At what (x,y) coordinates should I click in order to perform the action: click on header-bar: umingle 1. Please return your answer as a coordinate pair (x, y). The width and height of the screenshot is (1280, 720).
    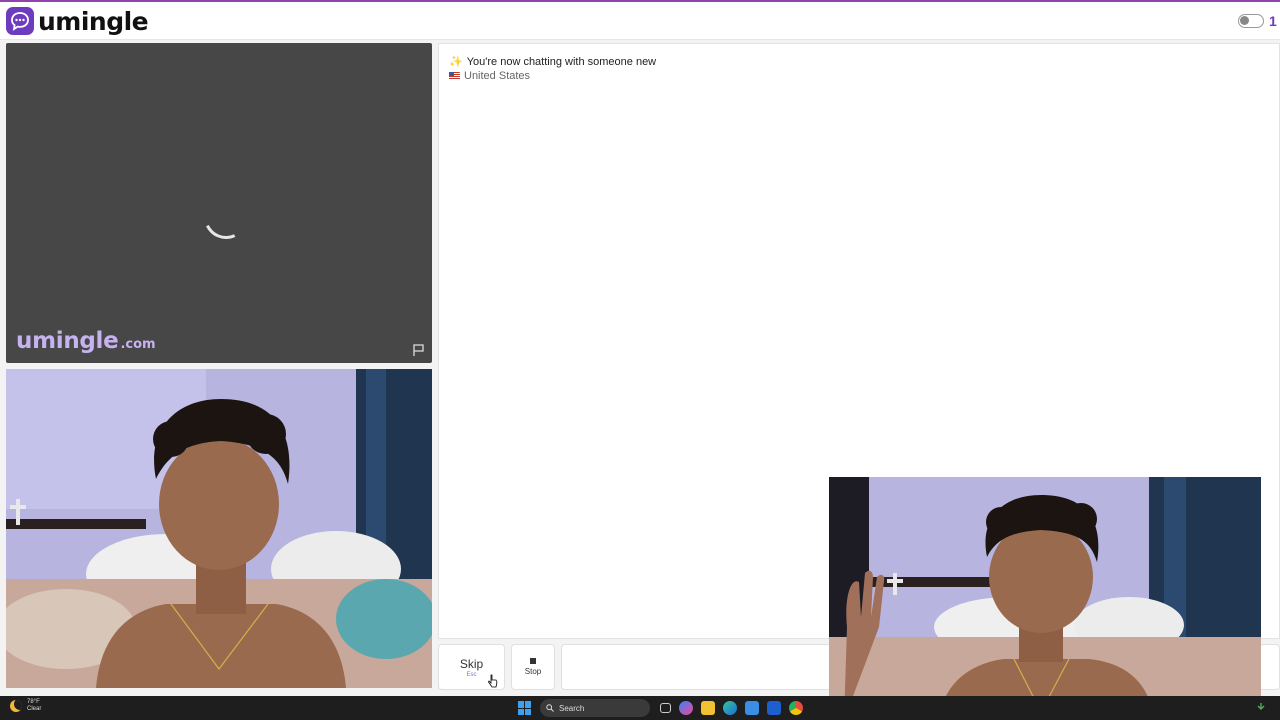
    Looking at the image, I should click on (640, 21).